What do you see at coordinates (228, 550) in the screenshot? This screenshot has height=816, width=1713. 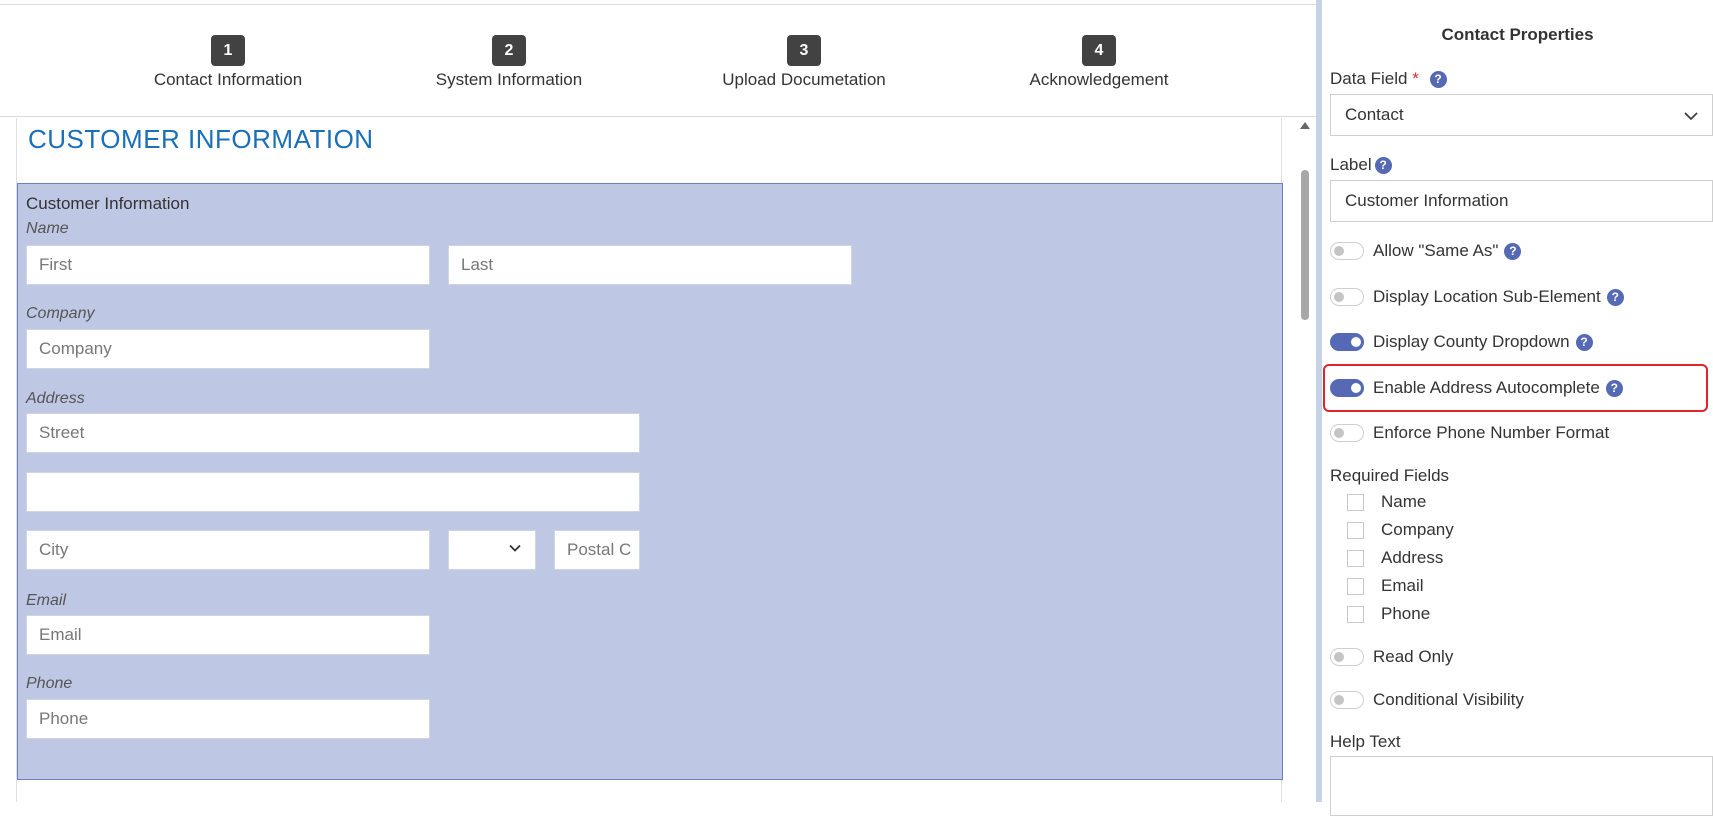 I see `city-input: City` at bounding box center [228, 550].